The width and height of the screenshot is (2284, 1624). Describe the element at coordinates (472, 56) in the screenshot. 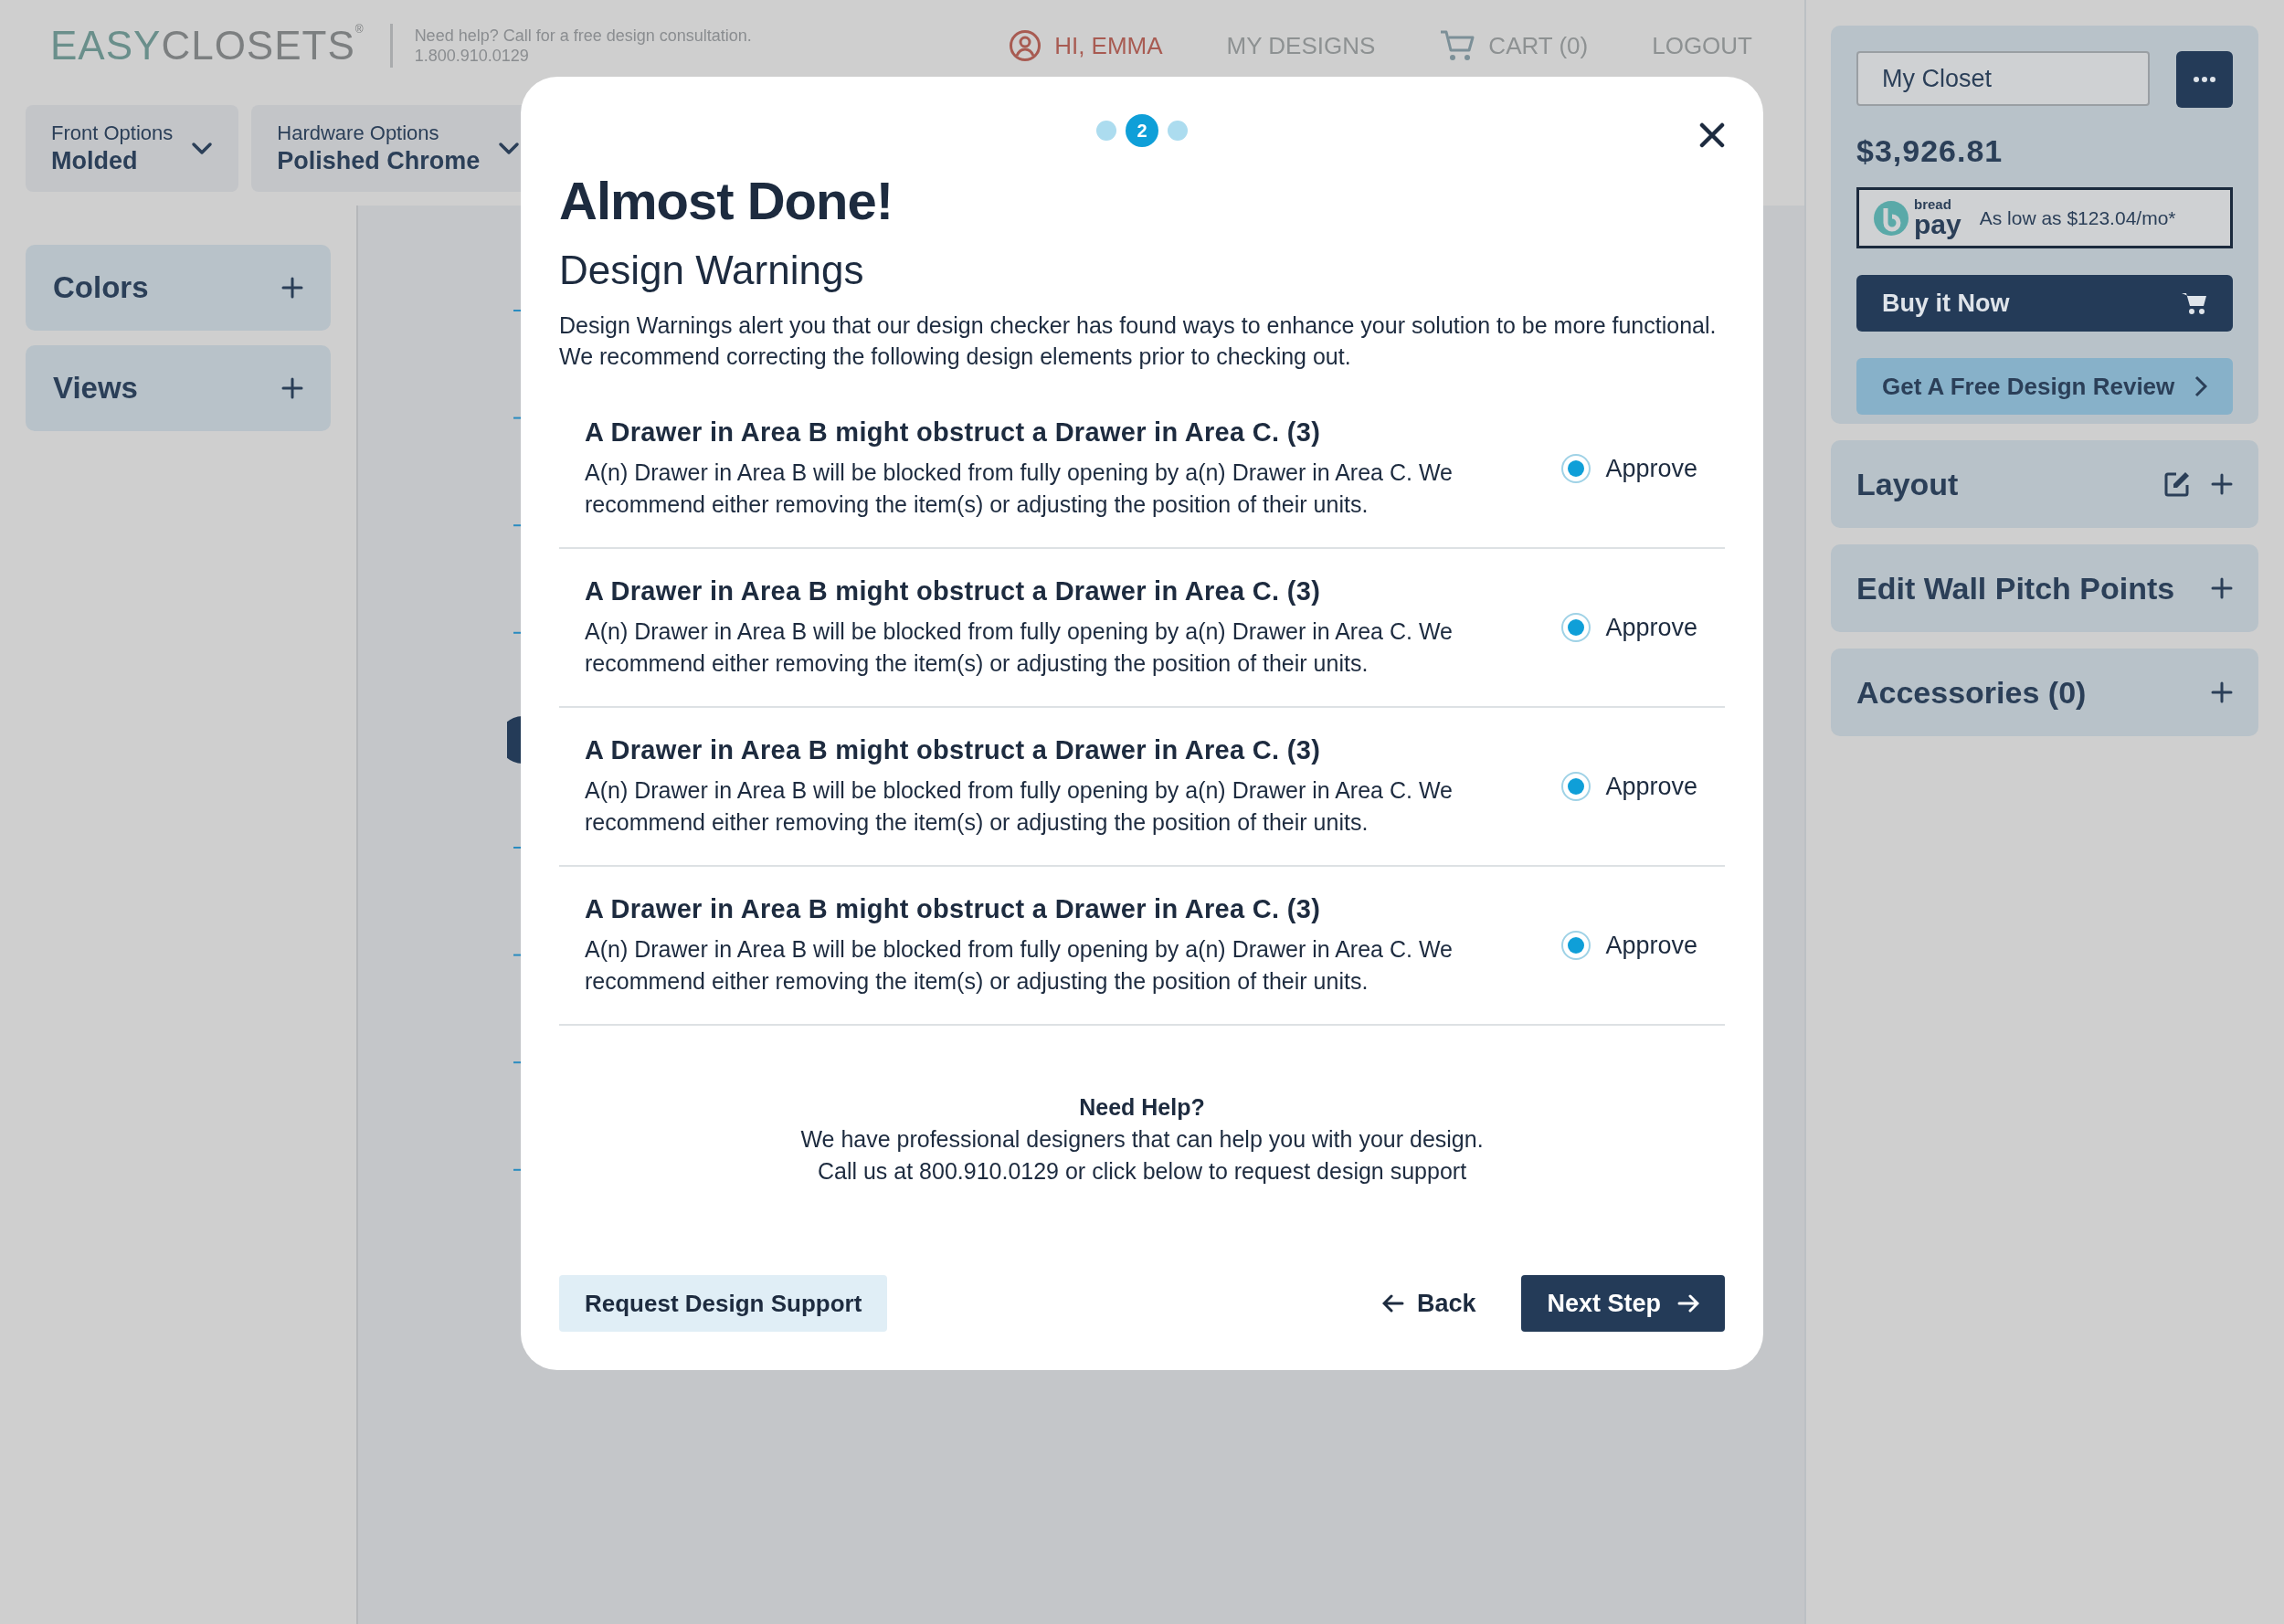

I see `phone-number: 1.800.910.0129` at that location.